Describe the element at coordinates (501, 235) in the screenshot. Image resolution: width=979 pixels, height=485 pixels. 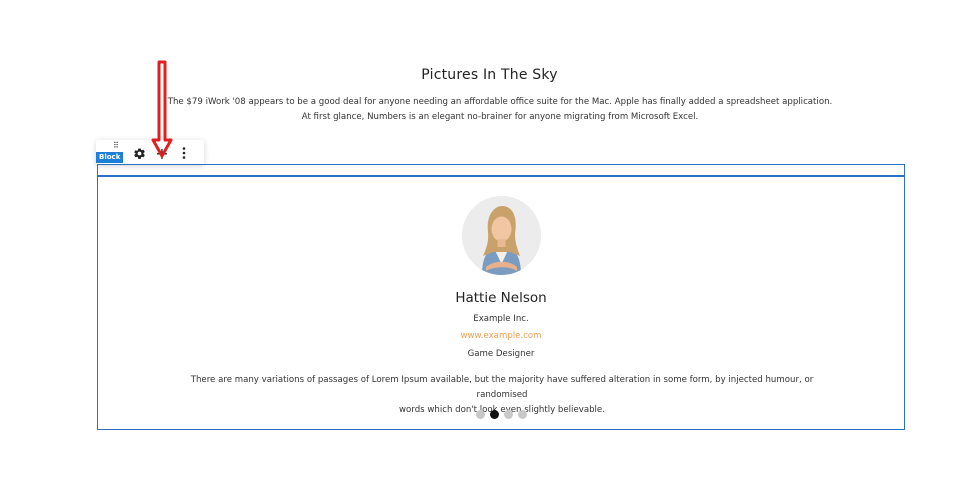
I see `avatar` at that location.